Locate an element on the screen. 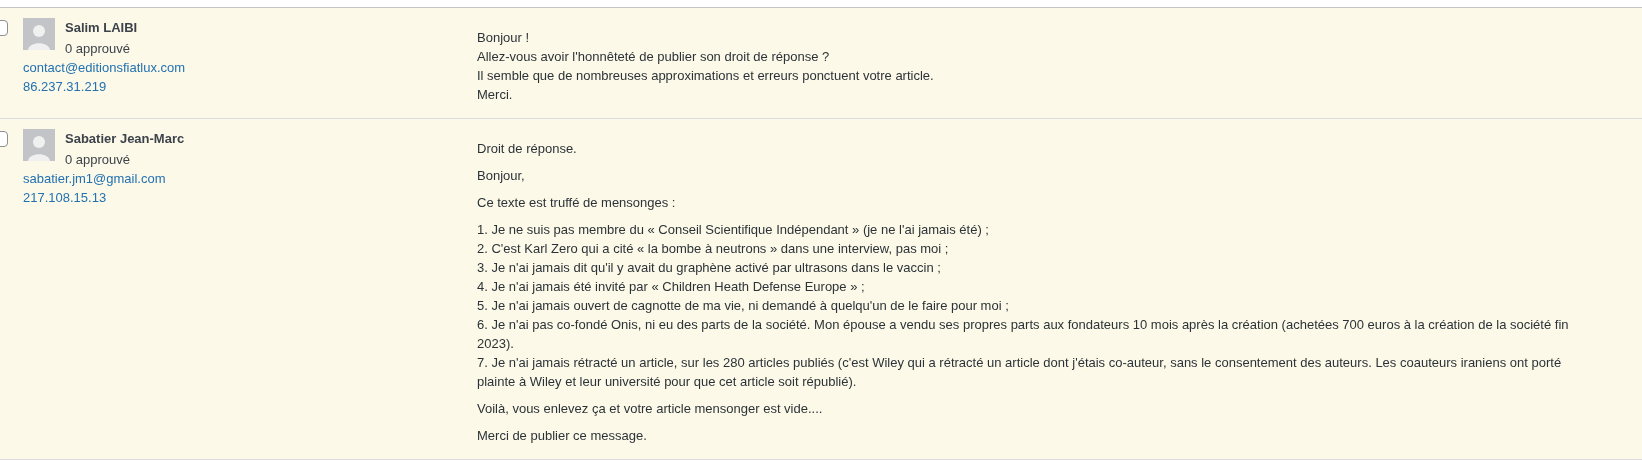  comment-text: 3. Je n'ai jamais dit qu'il y avait du graphène activé par ultrasons dans le vaccin ; is located at coordinates (709, 268).